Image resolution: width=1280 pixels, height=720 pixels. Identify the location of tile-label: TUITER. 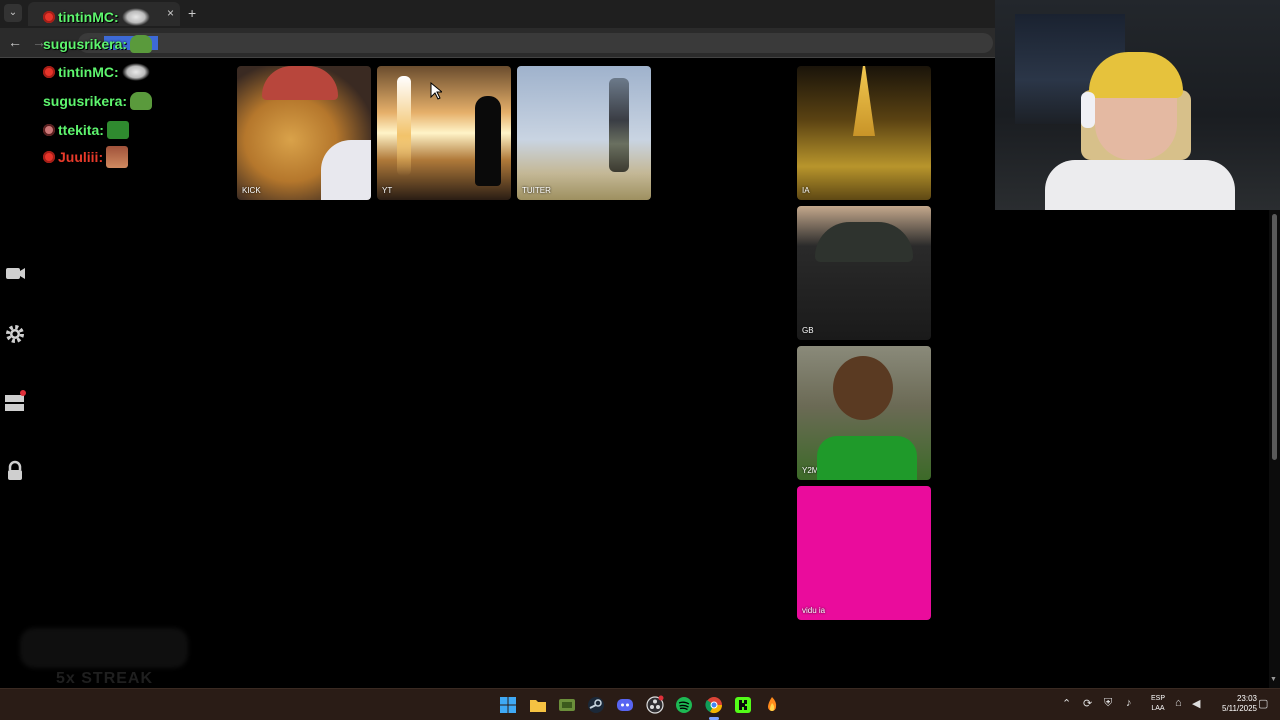
(536, 190).